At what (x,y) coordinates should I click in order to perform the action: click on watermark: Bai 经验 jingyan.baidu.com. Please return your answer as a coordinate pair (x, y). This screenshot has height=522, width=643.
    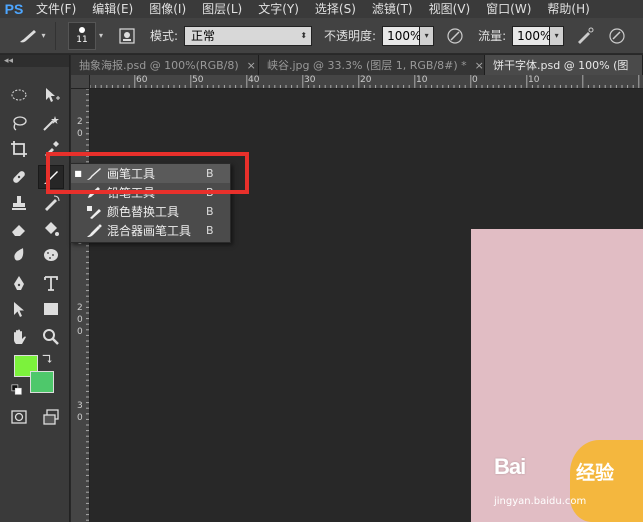
    Looking at the image, I should click on (566, 481).